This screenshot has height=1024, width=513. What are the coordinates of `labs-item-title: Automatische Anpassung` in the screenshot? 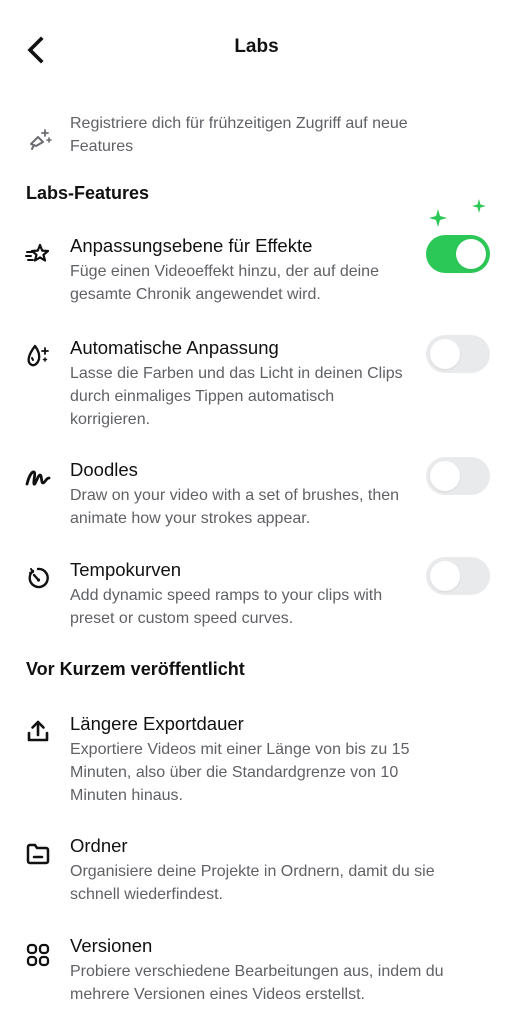 It's located at (174, 347).